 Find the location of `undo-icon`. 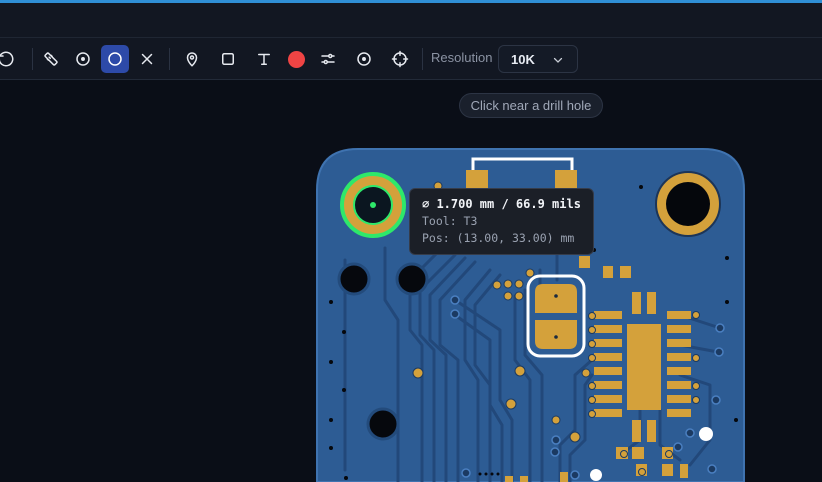

undo-icon is located at coordinates (7, 59).